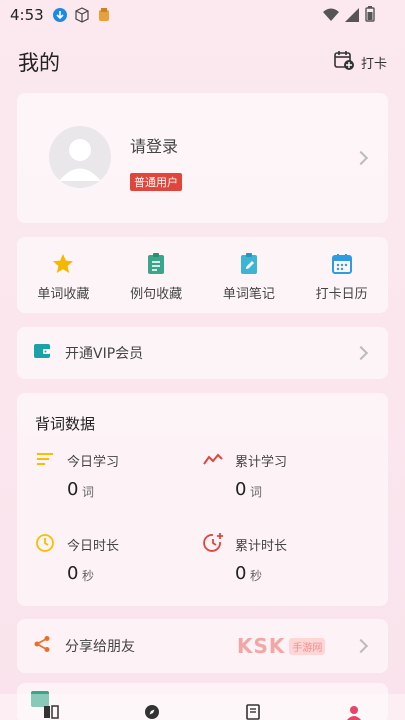 The image size is (405, 720). Describe the element at coordinates (370, 16) in the screenshot. I see `battery-icon` at that location.